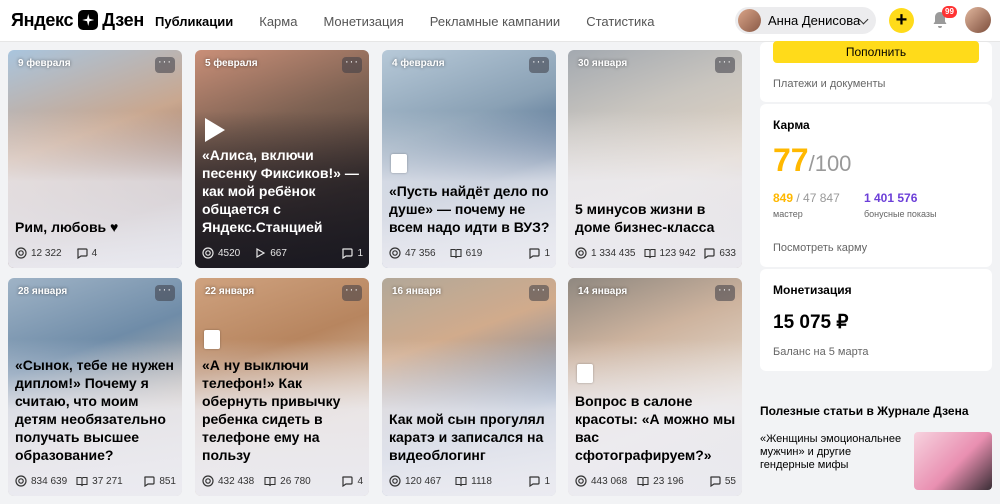 This screenshot has width=1000, height=504. I want to click on reads-stat: 26 780, so click(287, 481).